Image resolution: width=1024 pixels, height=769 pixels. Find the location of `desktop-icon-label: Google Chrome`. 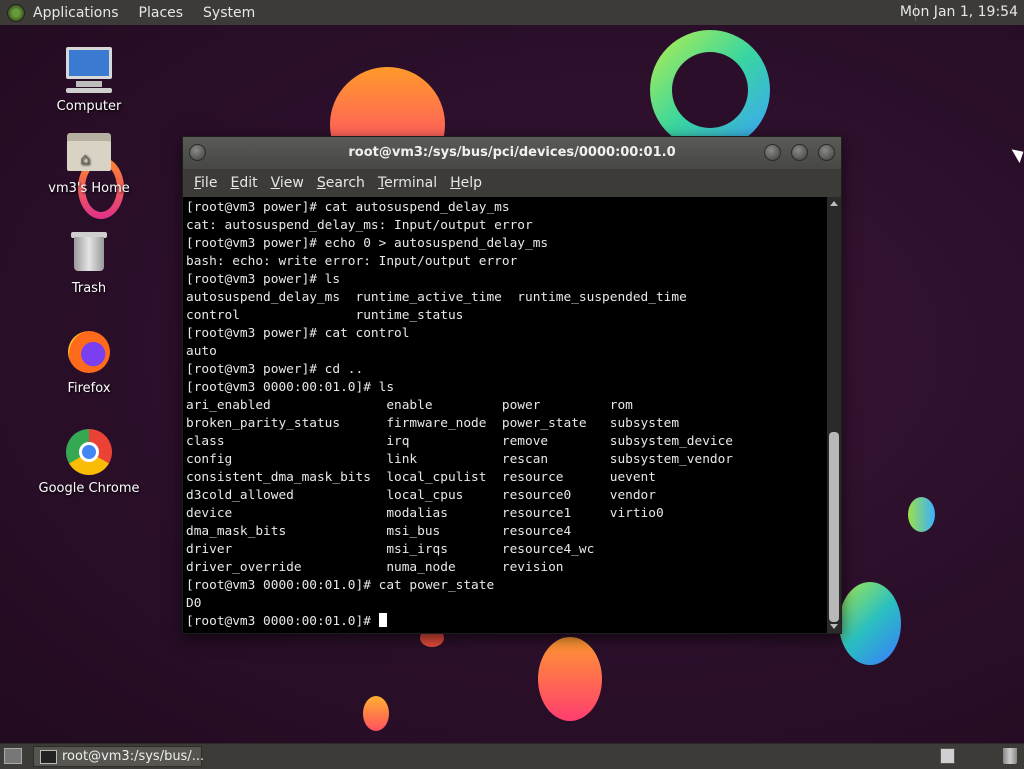

desktop-icon-label: Google Chrome is located at coordinates (89, 488).